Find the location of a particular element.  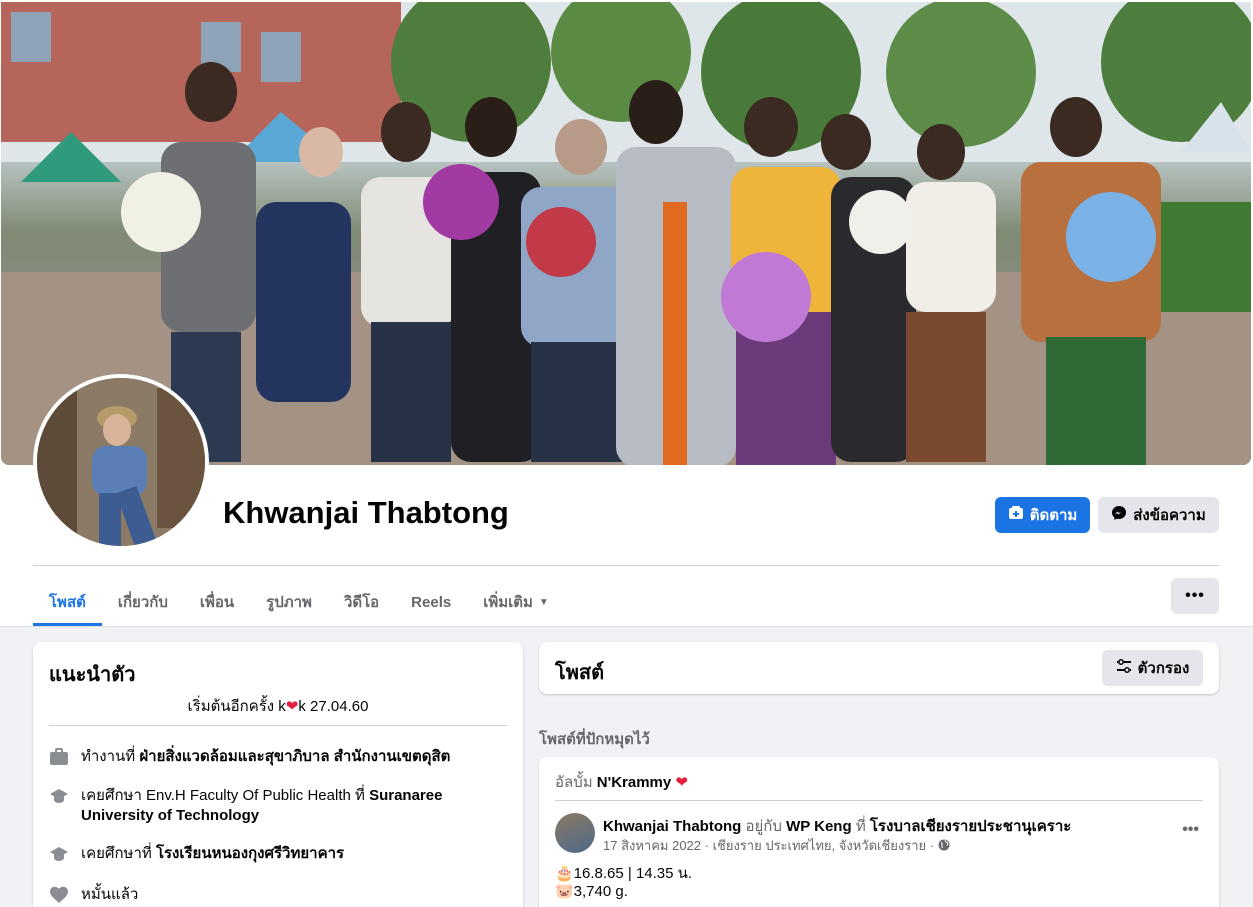

header-divider is located at coordinates (626, 565).